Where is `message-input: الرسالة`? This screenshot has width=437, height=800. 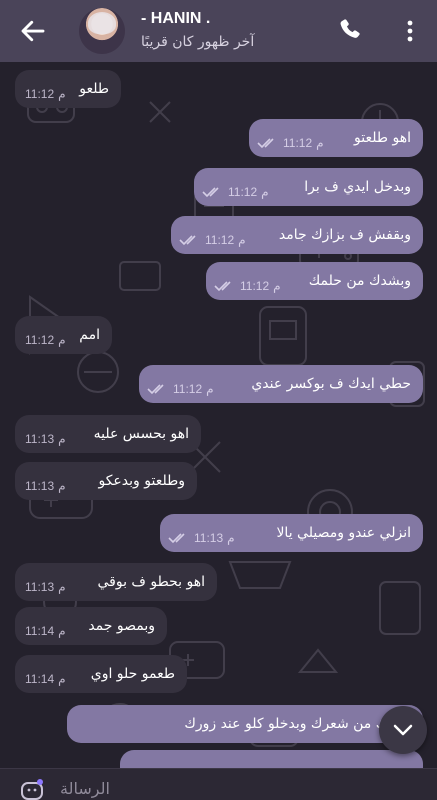 message-input: الرسالة is located at coordinates (85, 788).